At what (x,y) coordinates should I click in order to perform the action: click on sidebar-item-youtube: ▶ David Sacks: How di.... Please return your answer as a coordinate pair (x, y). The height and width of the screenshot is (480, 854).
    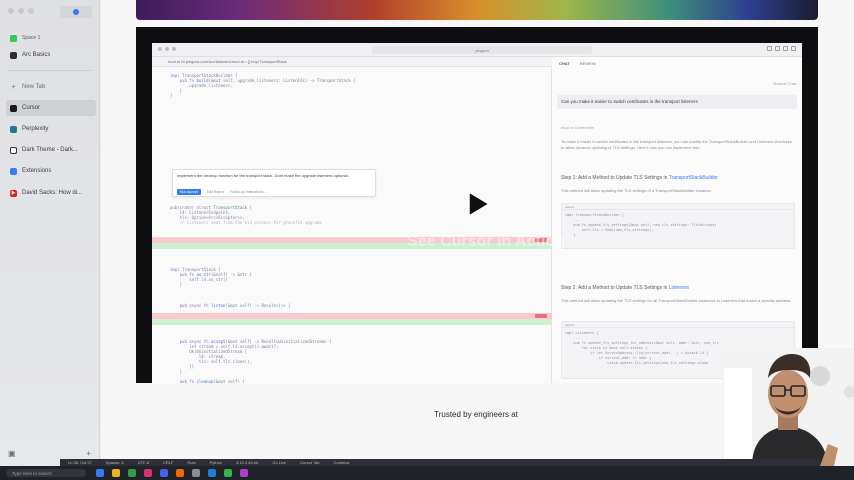
    Looking at the image, I should click on (51, 193).